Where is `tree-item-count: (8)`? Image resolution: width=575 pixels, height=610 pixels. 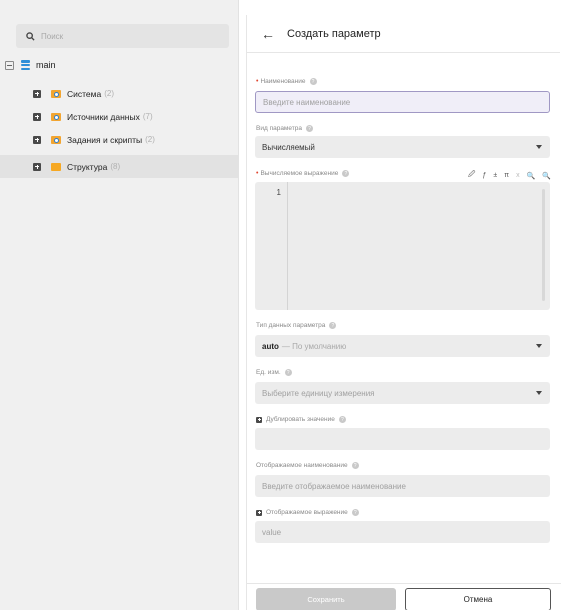
tree-item-count: (8) is located at coordinates (115, 166).